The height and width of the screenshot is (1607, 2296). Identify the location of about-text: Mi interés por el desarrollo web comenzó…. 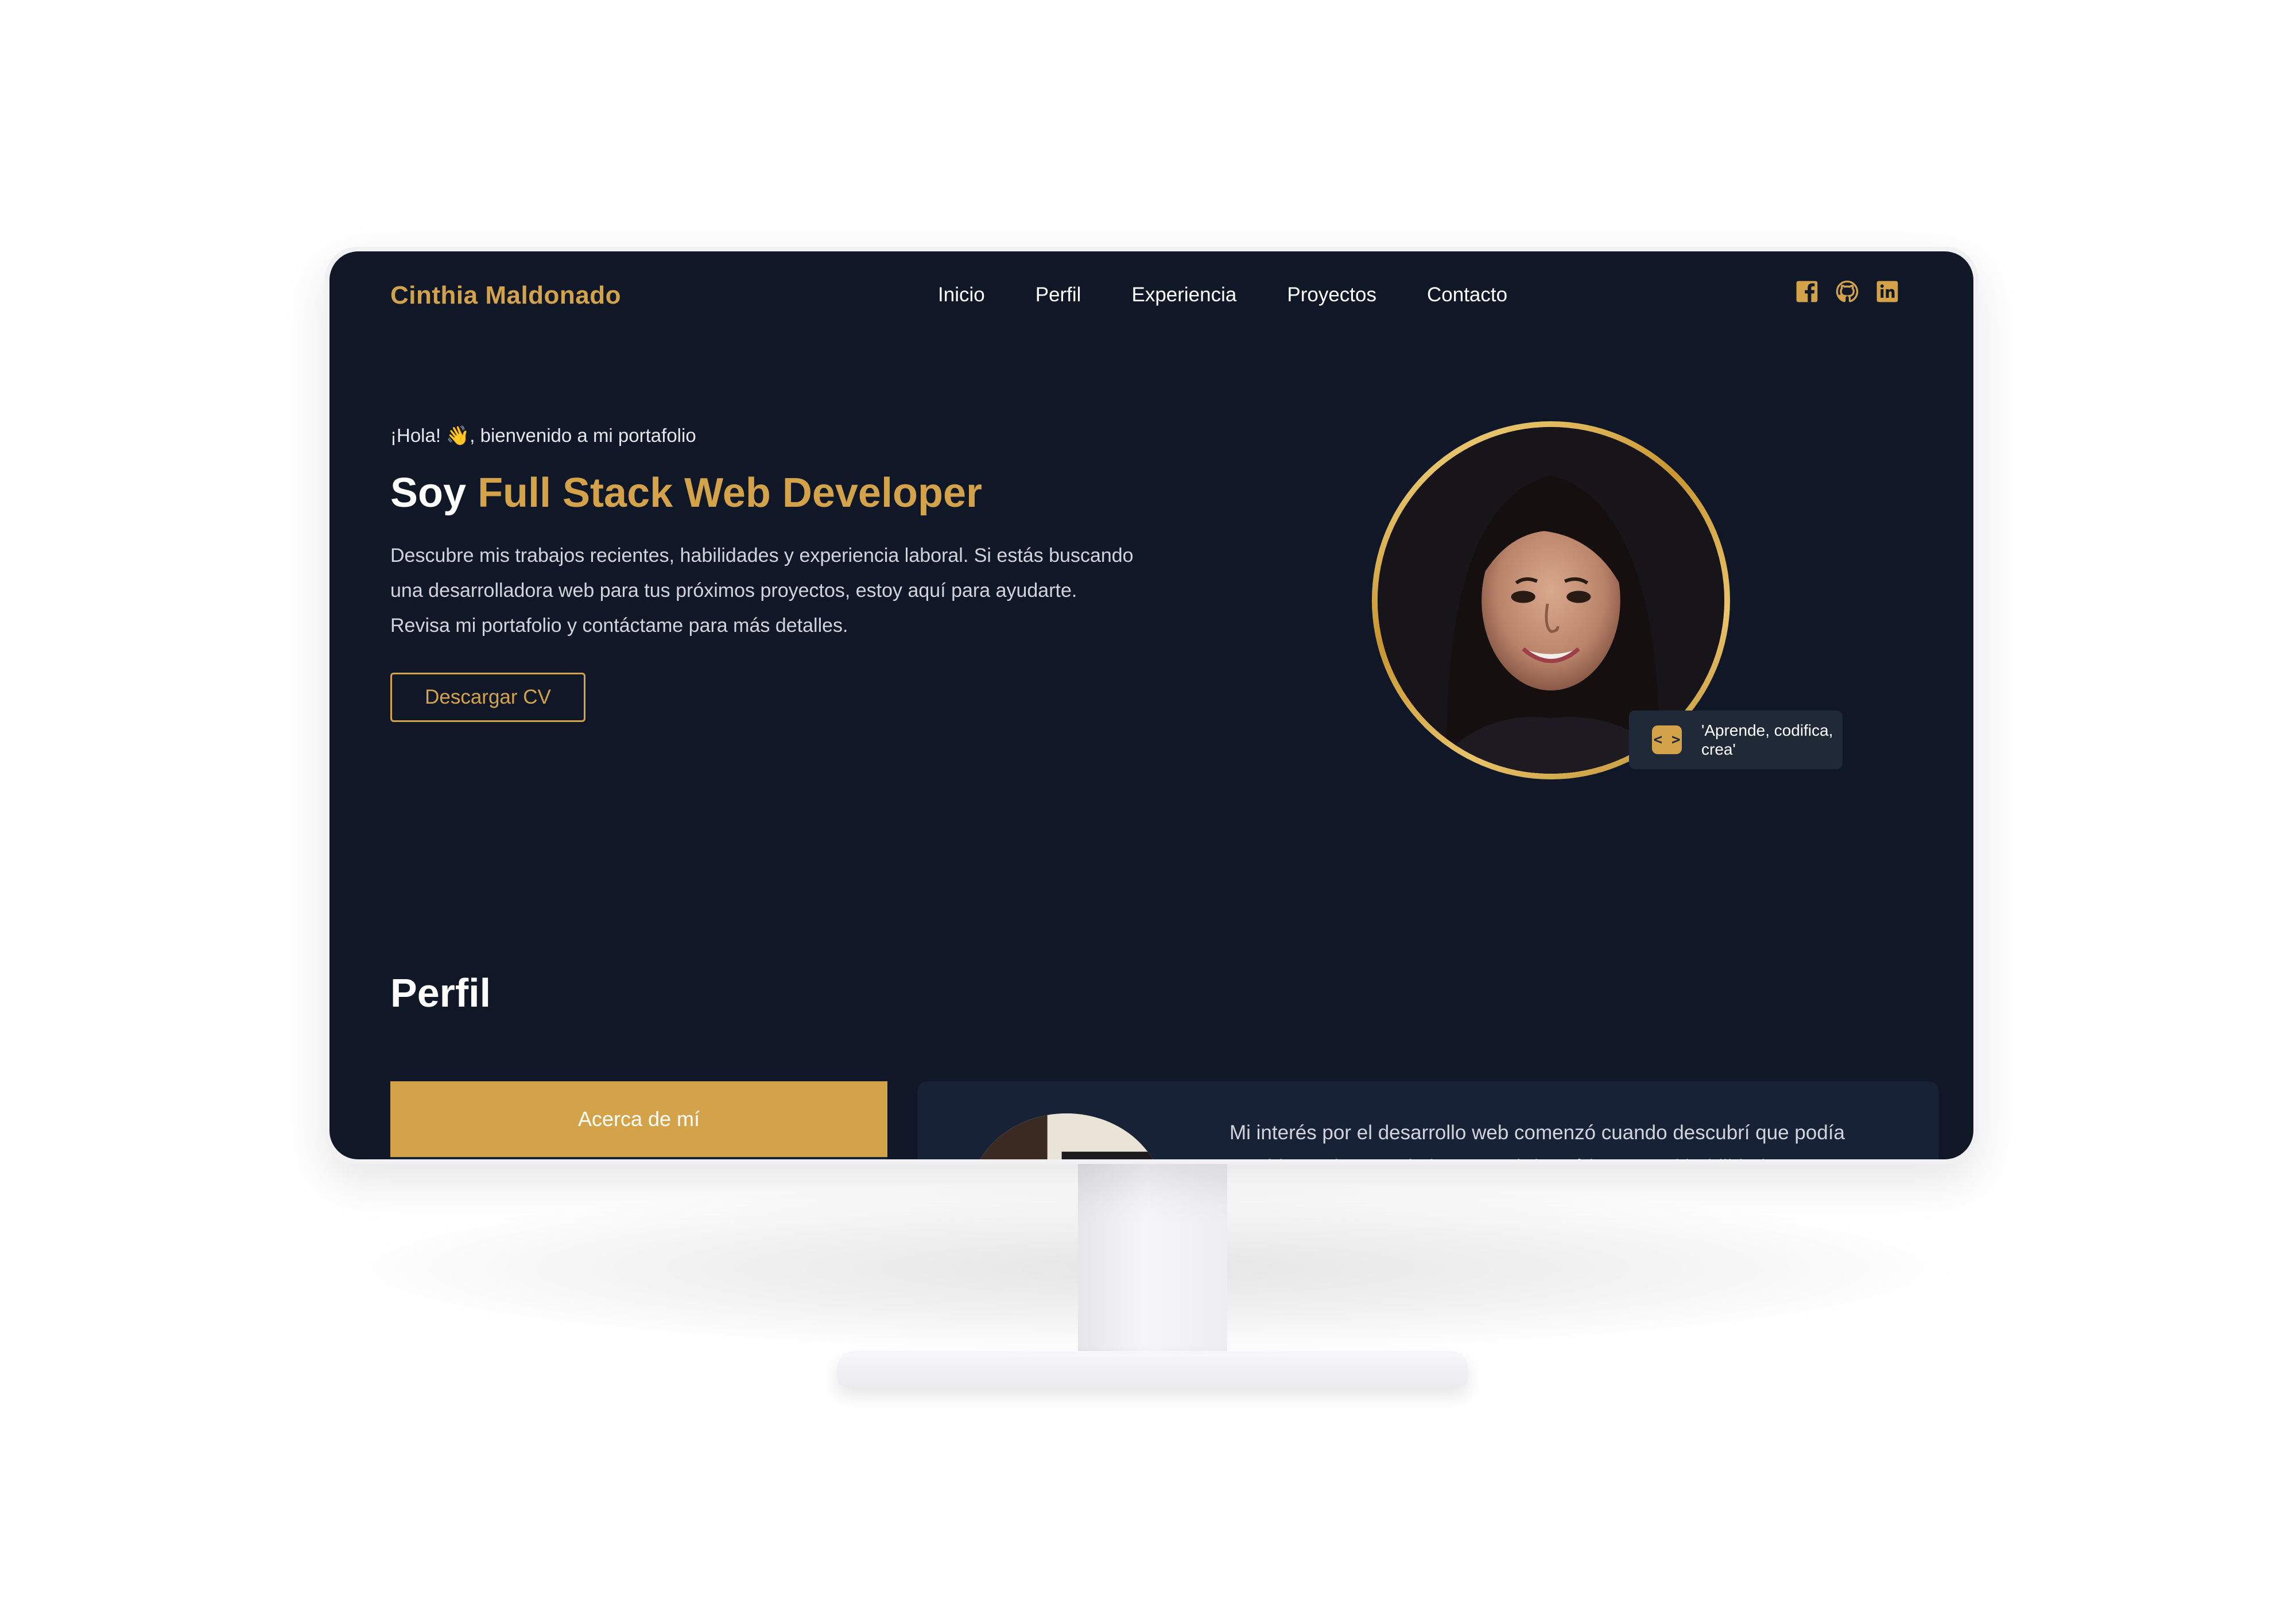
(1537, 1140).